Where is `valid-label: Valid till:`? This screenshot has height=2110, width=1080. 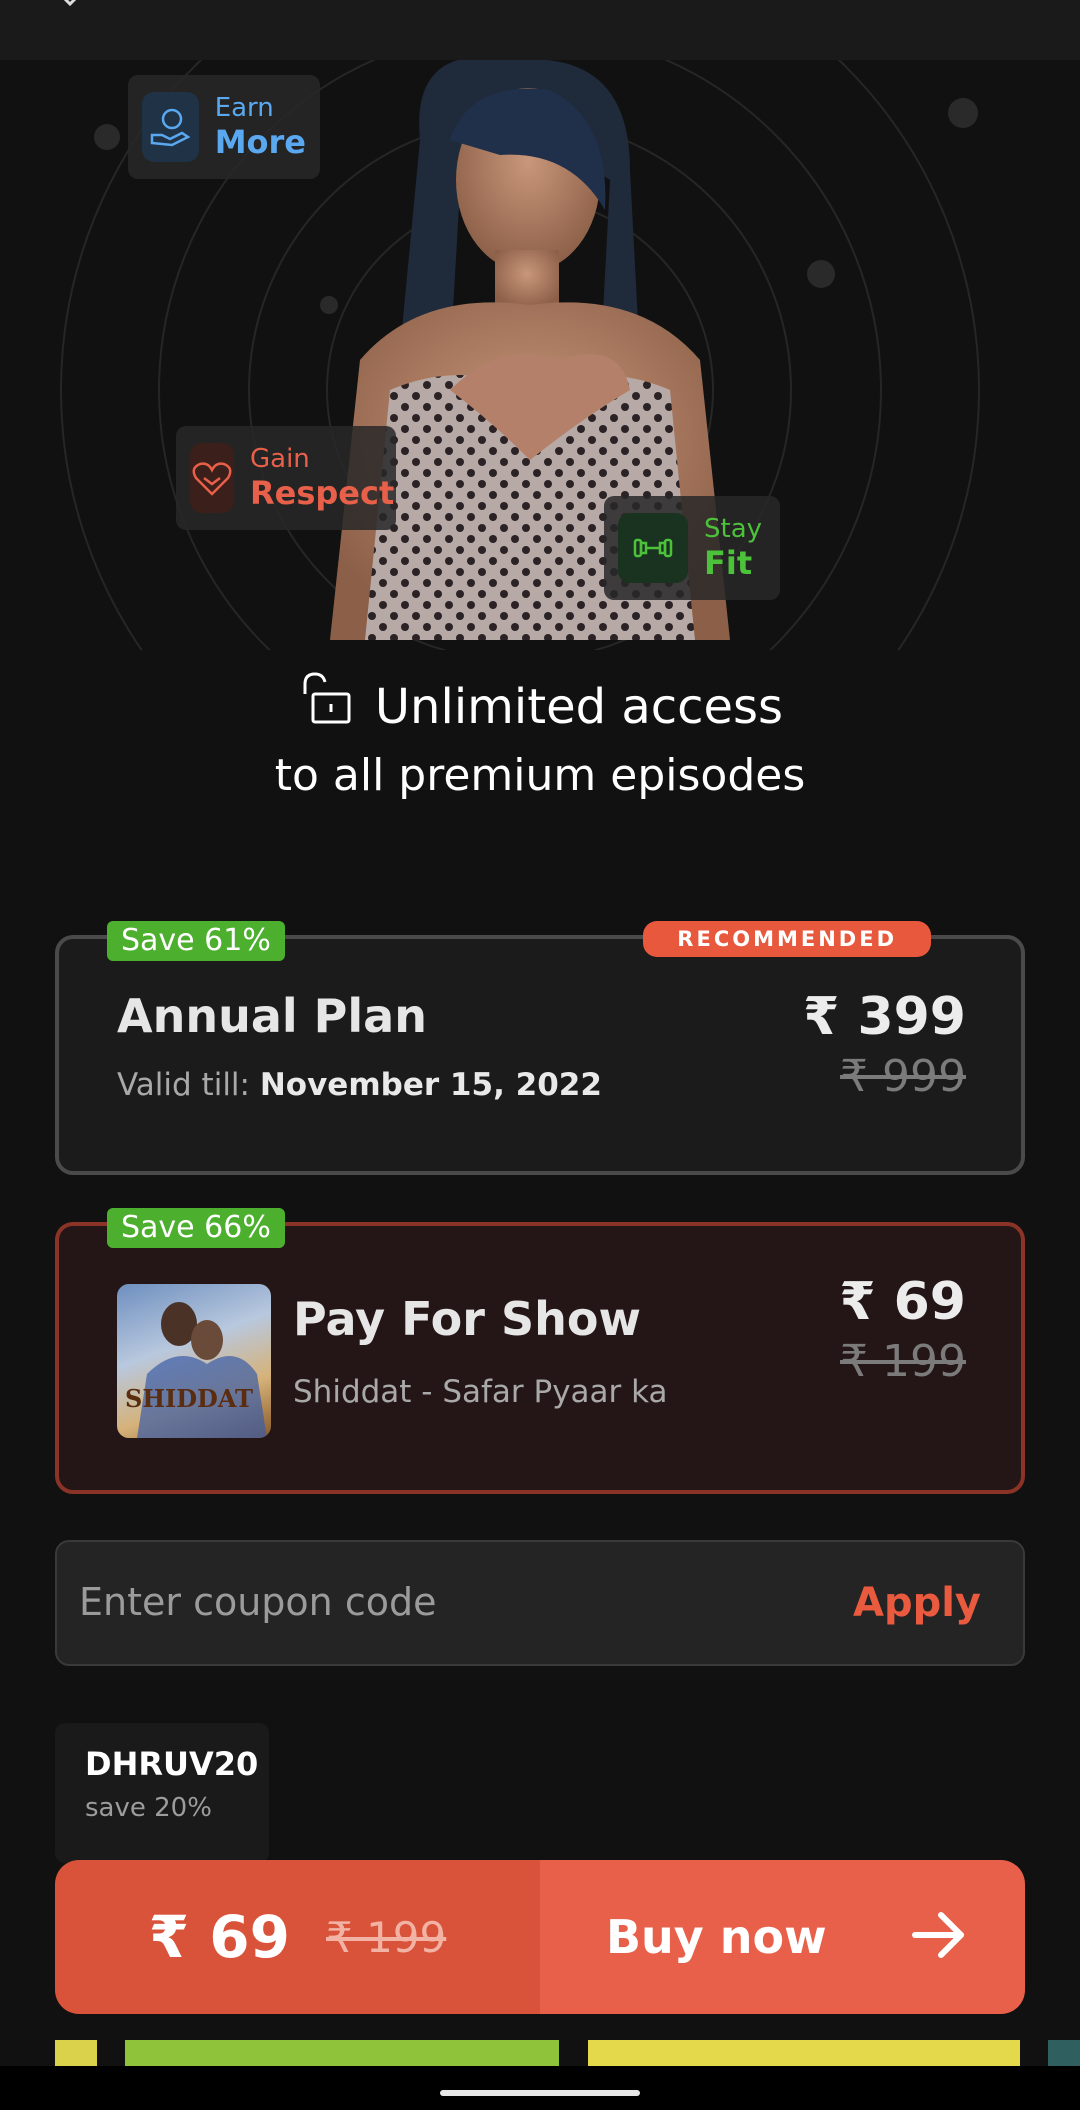 valid-label: Valid till: is located at coordinates (183, 1085).